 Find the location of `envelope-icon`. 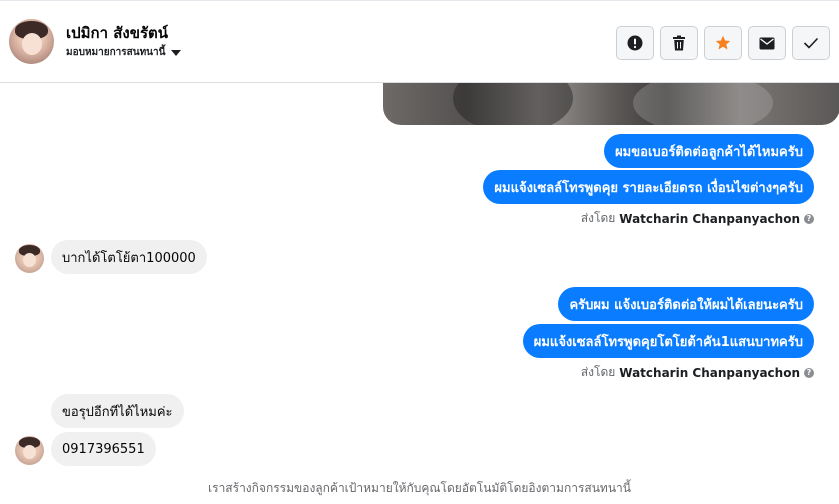

envelope-icon is located at coordinates (767, 43).